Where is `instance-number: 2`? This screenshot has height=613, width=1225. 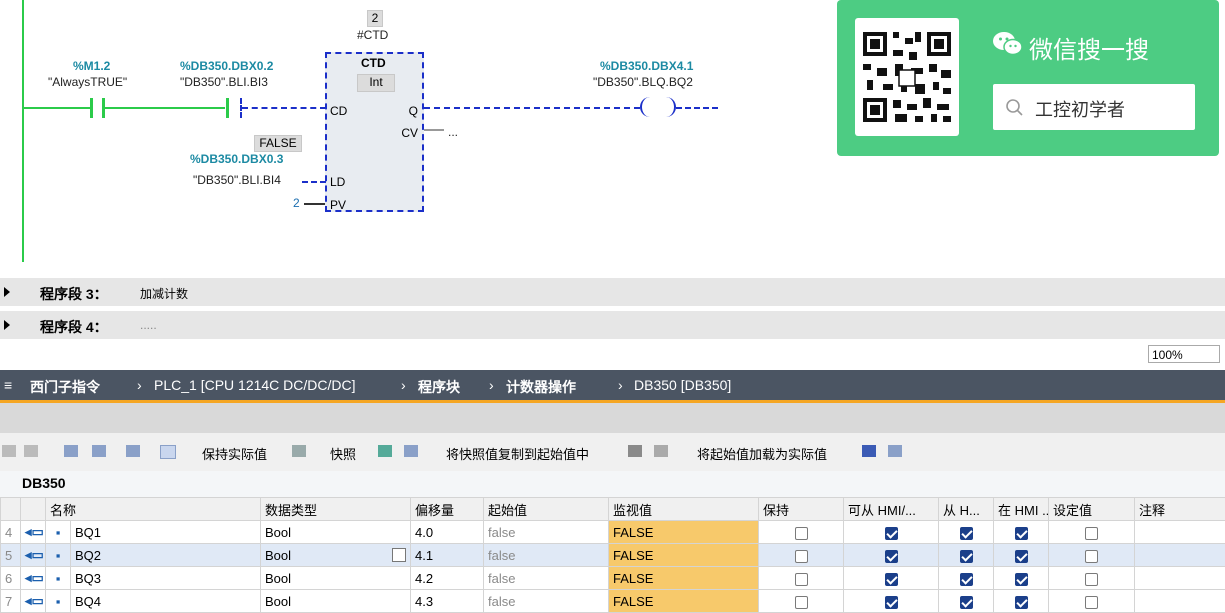 instance-number: 2 is located at coordinates (375, 18).